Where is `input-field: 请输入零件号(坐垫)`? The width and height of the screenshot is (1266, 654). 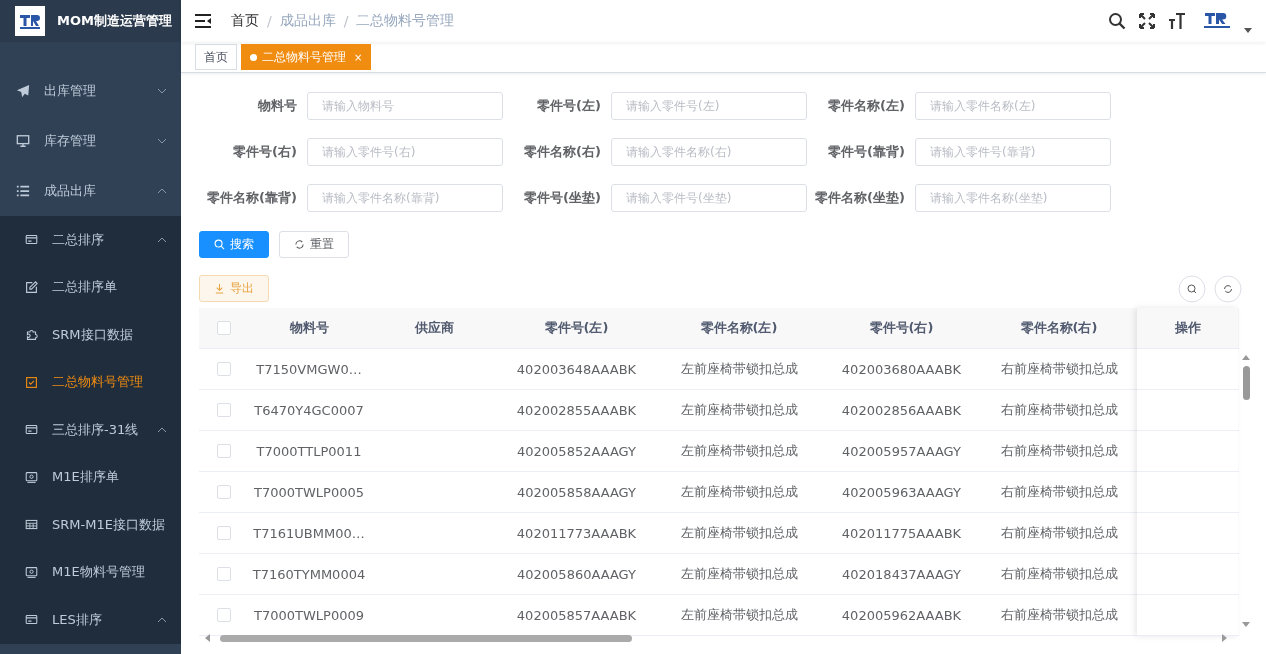 input-field: 请输入零件号(坐垫) is located at coordinates (709, 198).